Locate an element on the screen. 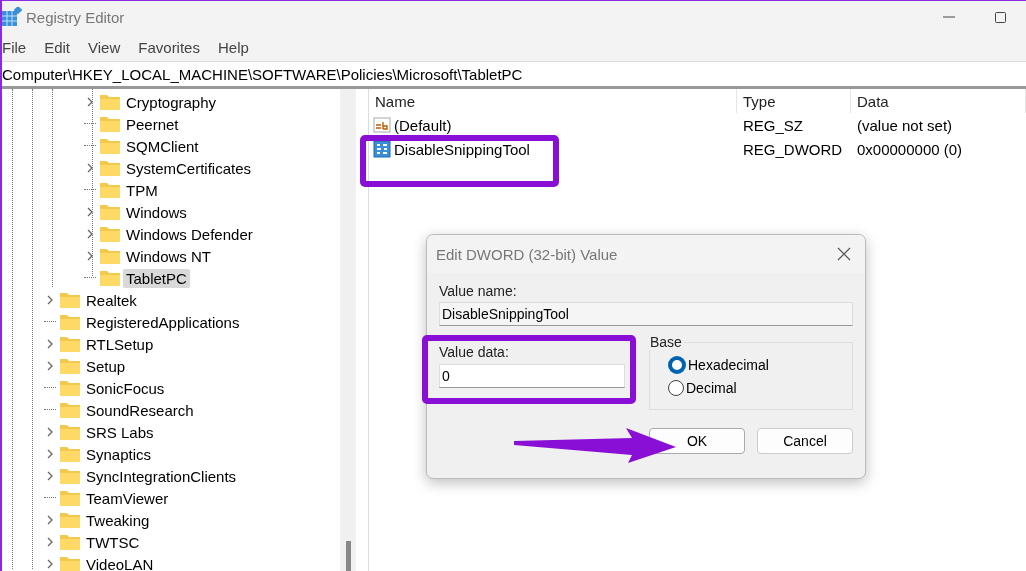  value-type: REG_SZ is located at coordinates (773, 125).